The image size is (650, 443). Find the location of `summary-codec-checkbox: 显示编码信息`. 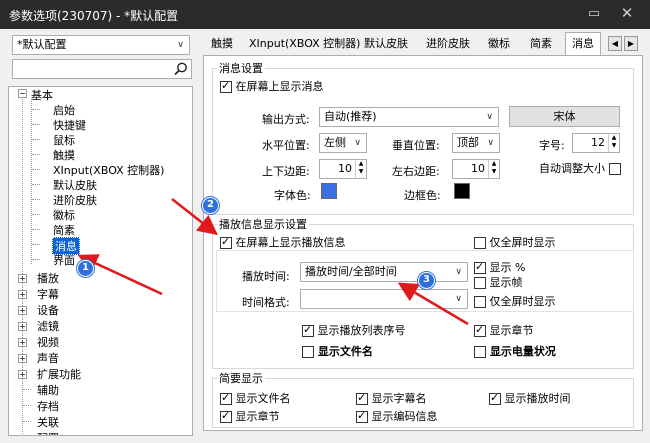

summary-codec-checkbox: 显示编码信息 is located at coordinates (397, 416).